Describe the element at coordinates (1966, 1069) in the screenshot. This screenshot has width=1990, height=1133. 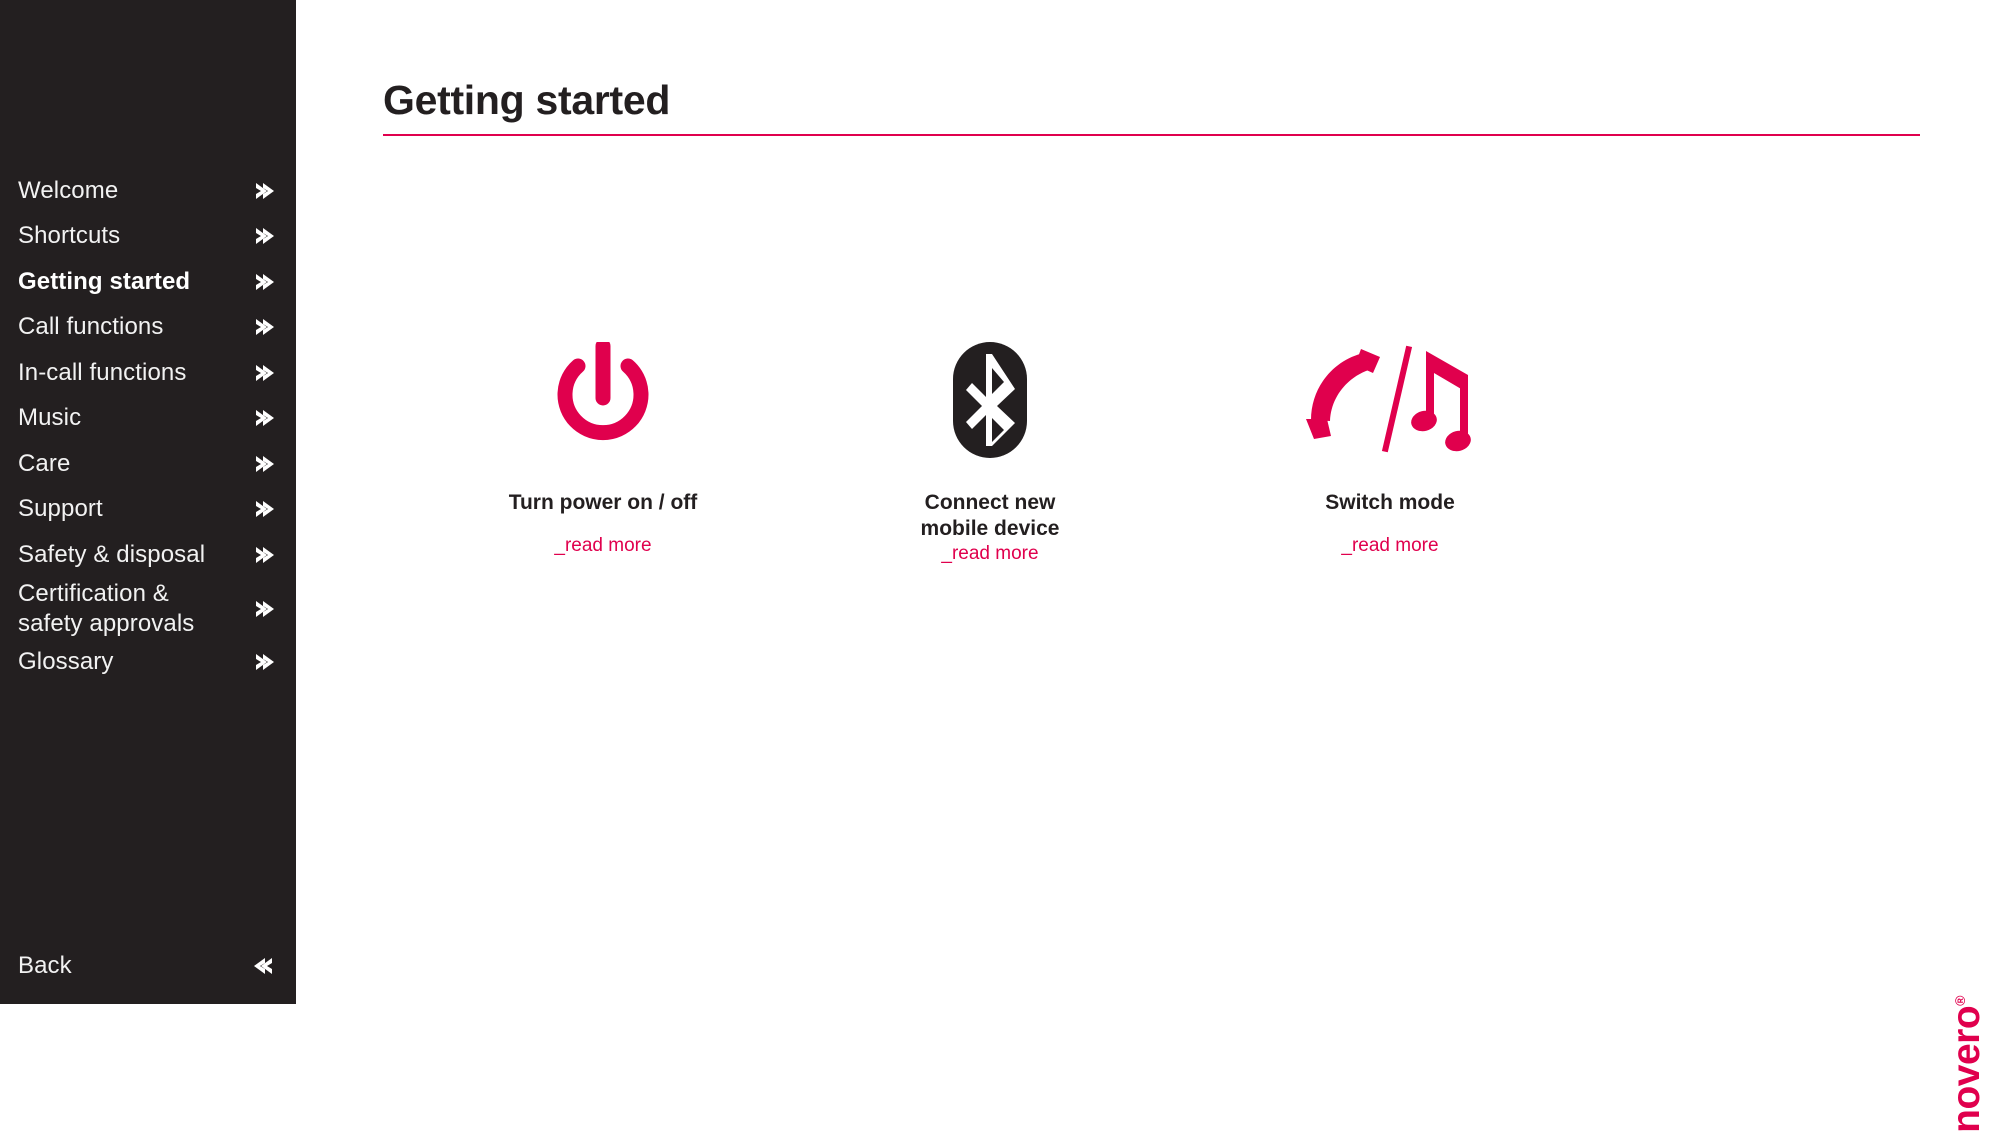
I see `logo-text: novero` at that location.